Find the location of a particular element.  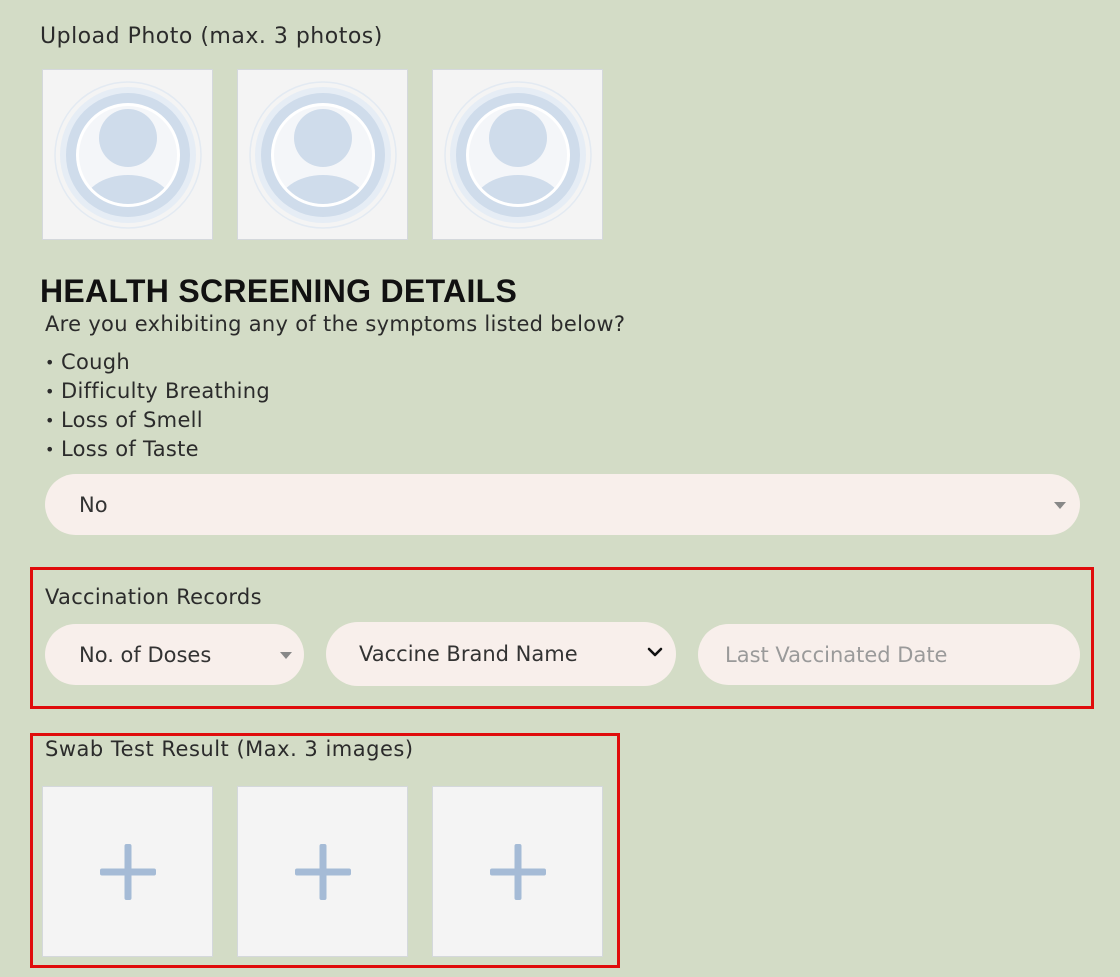

last-vaccinated-date-placeholder: Last Vaccinated Date is located at coordinates (836, 654).